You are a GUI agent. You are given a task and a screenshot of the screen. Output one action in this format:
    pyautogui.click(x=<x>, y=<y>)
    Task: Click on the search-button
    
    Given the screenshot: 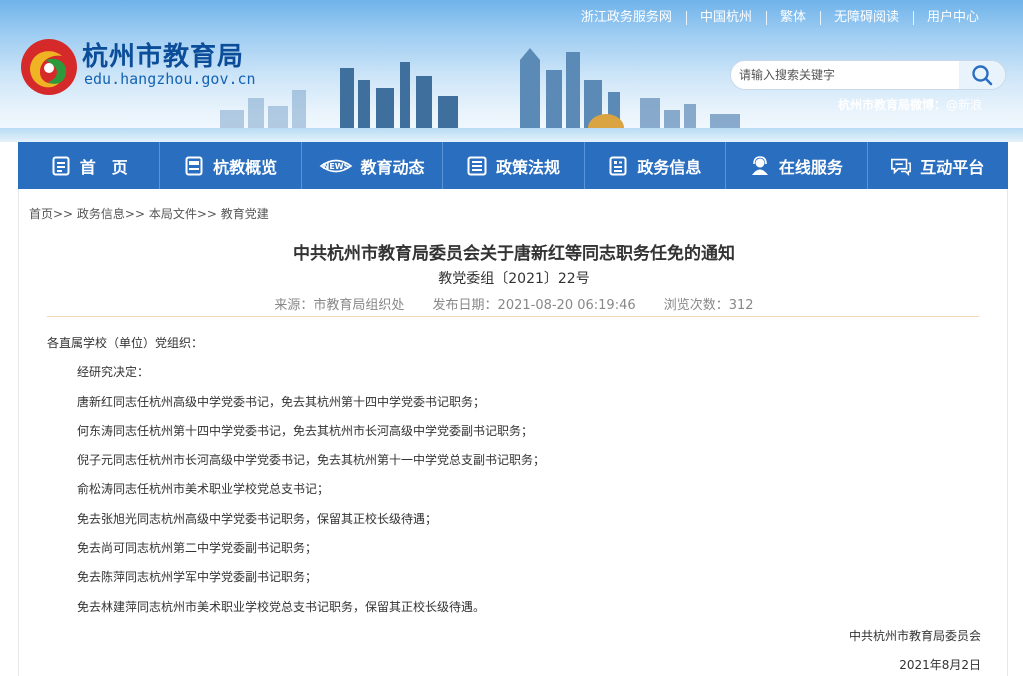 What is the action you would take?
    pyautogui.click(x=982, y=75)
    